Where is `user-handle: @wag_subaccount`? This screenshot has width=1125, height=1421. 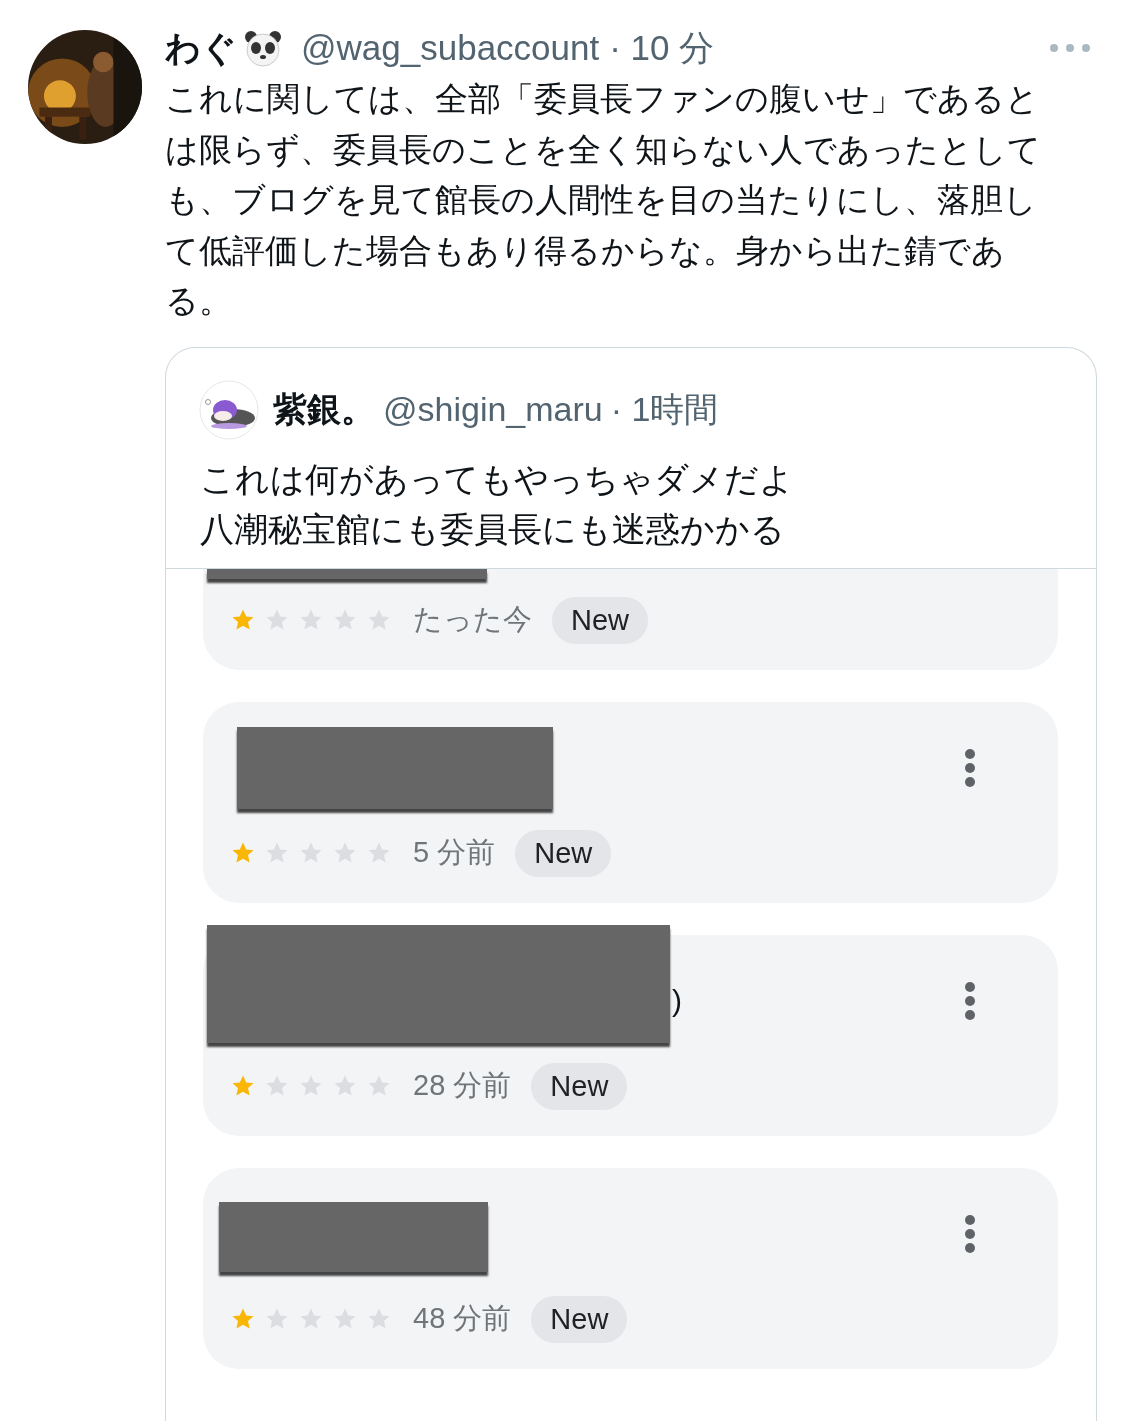 user-handle: @wag_subaccount is located at coordinates (450, 48).